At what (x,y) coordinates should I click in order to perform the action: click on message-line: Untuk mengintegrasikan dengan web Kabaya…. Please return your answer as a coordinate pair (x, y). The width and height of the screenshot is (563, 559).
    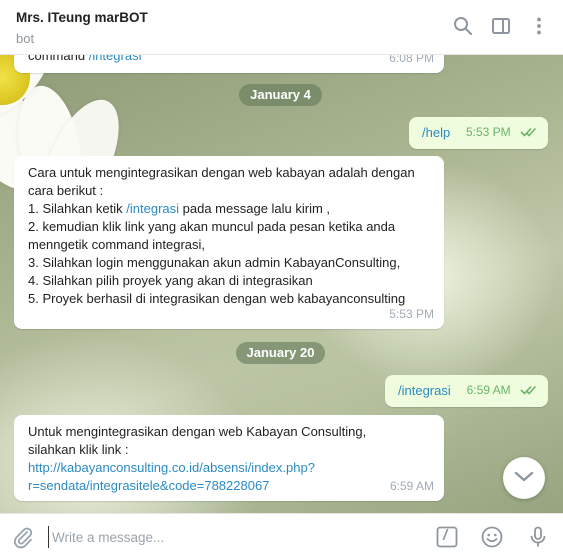
    Looking at the image, I should click on (197, 431).